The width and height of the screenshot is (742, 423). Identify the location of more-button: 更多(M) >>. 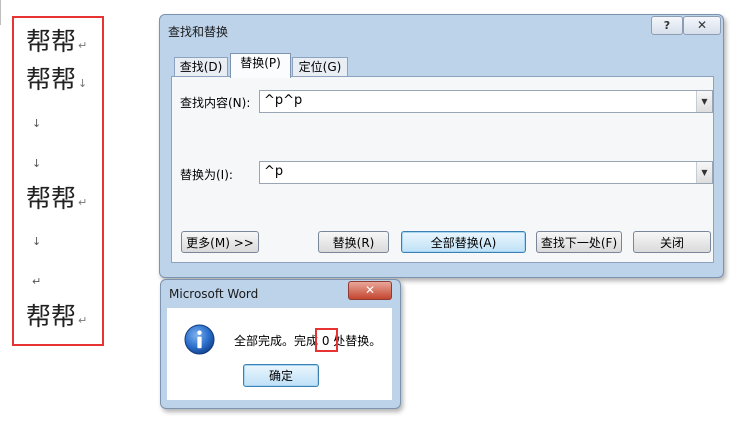
(220, 242).